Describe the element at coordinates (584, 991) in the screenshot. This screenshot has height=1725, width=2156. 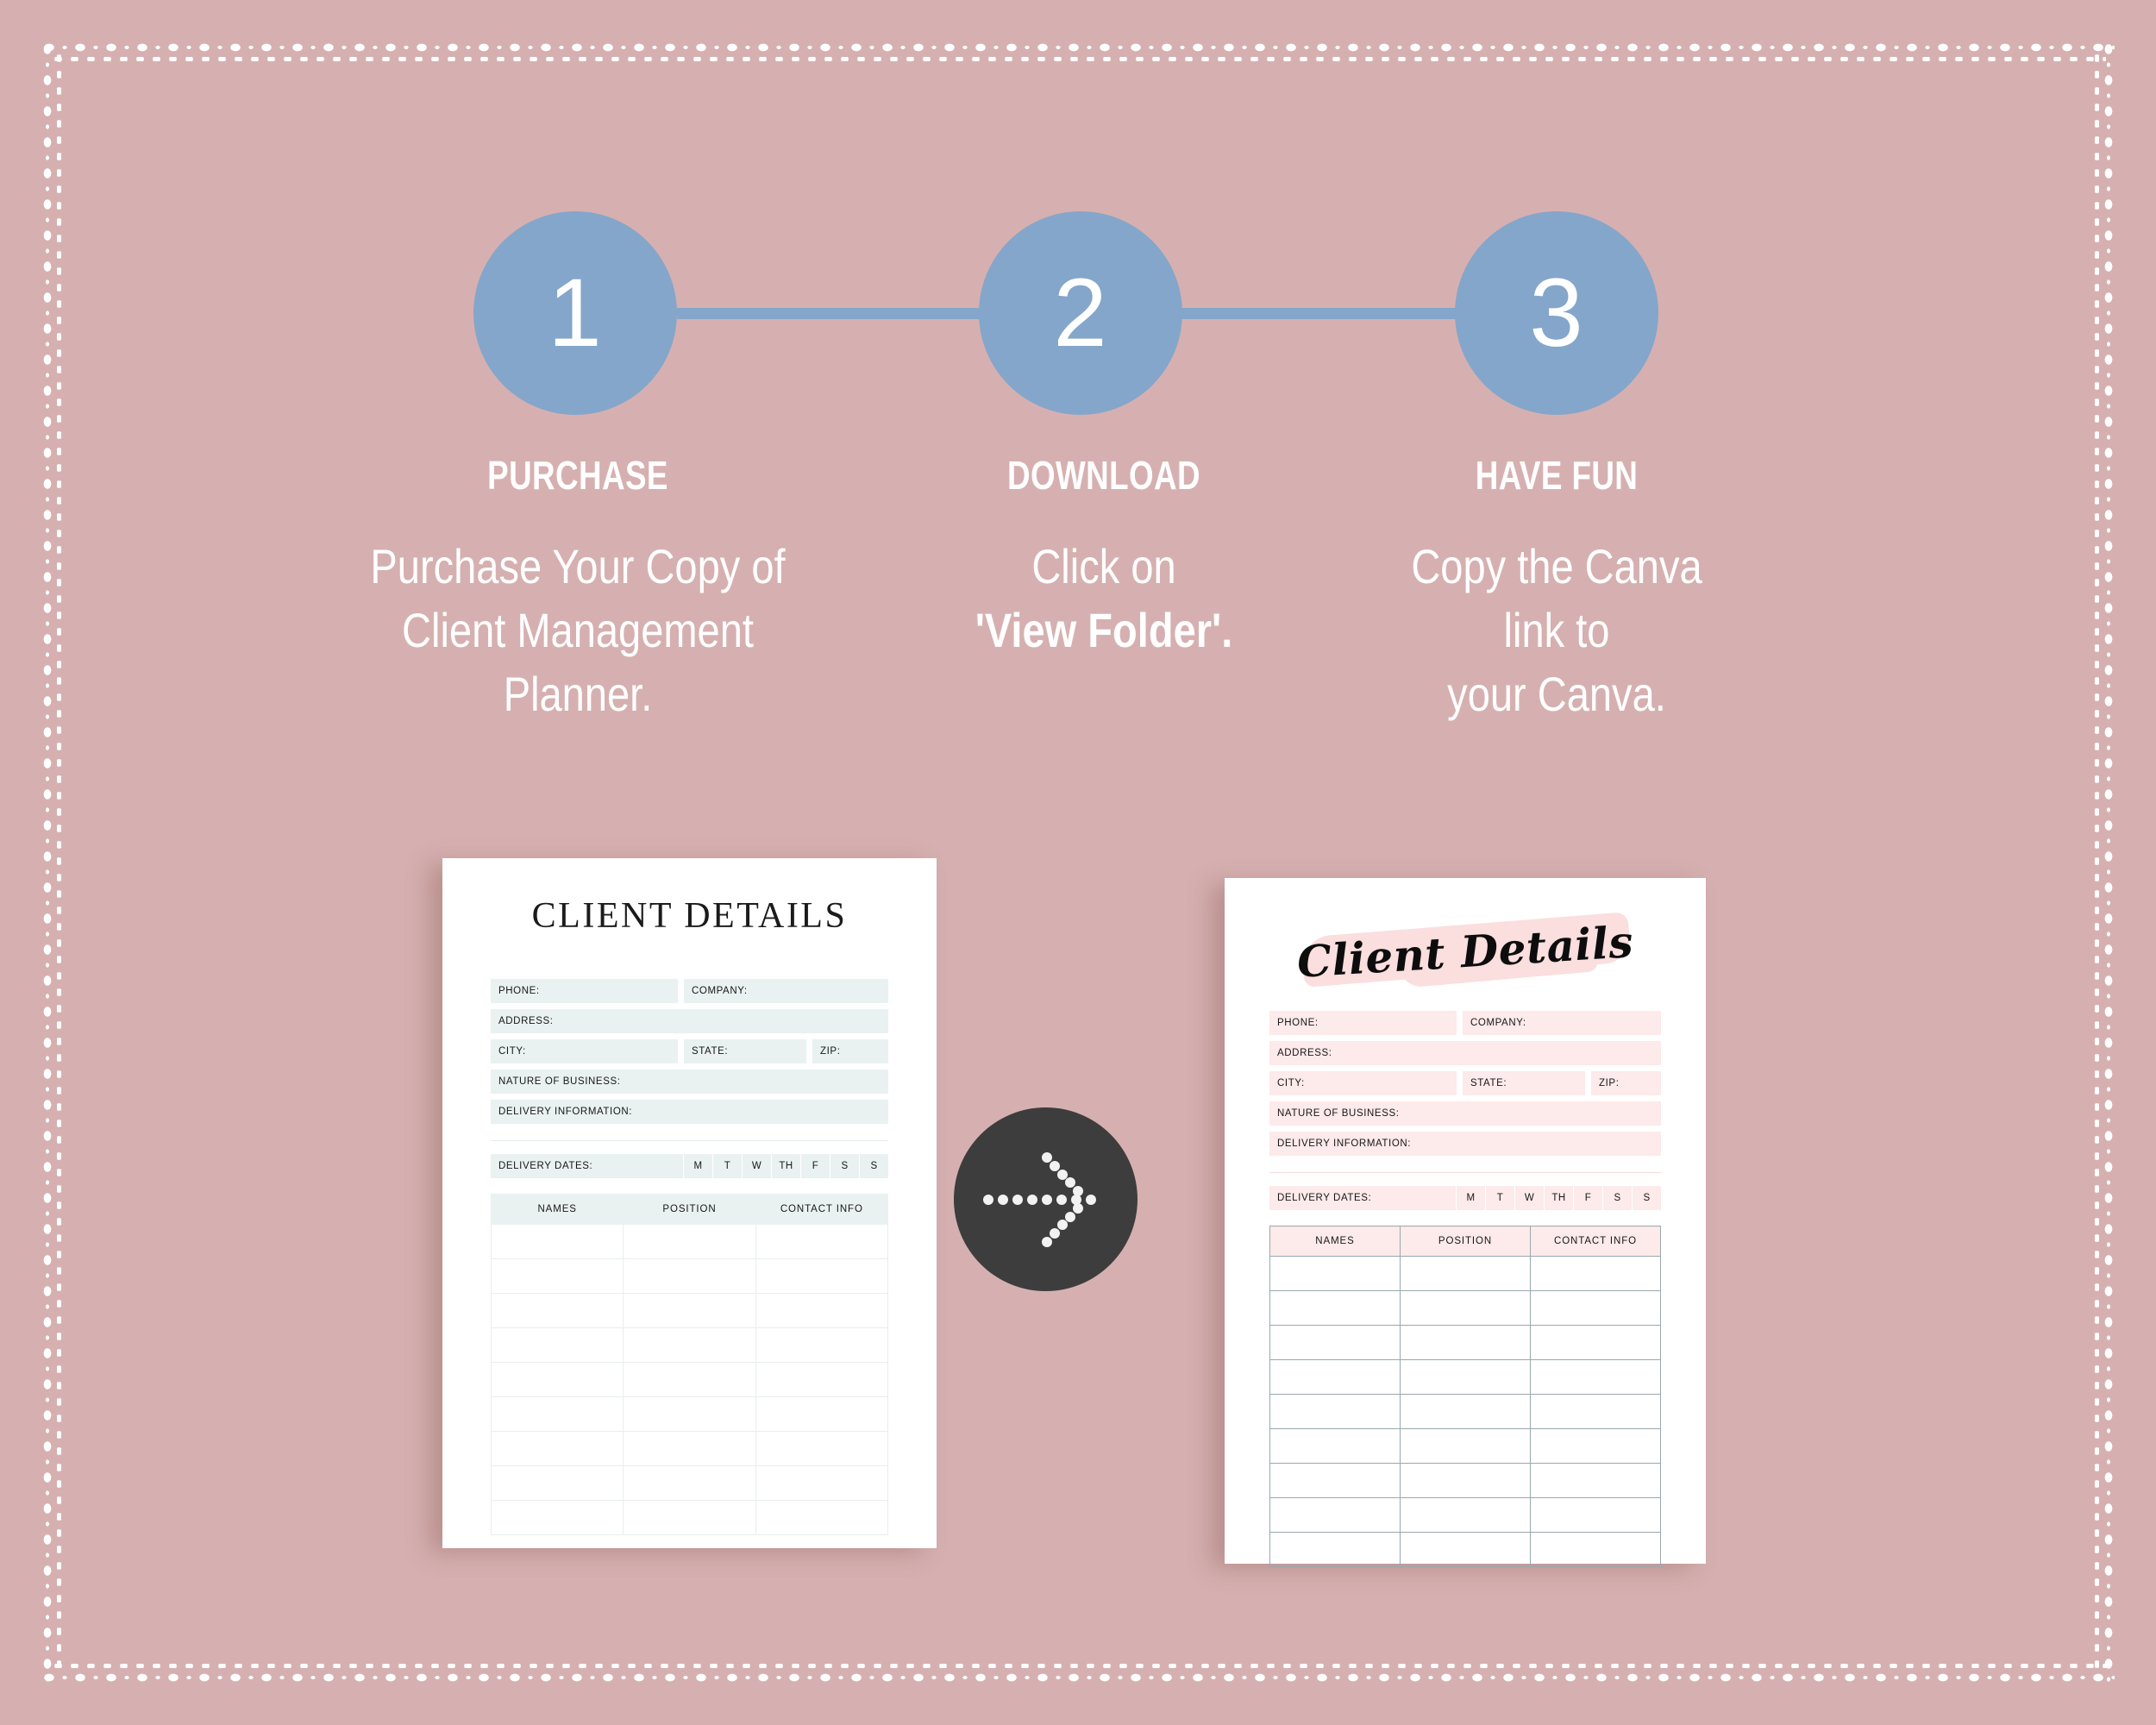
I see `field-phone: PHONE:` at that location.